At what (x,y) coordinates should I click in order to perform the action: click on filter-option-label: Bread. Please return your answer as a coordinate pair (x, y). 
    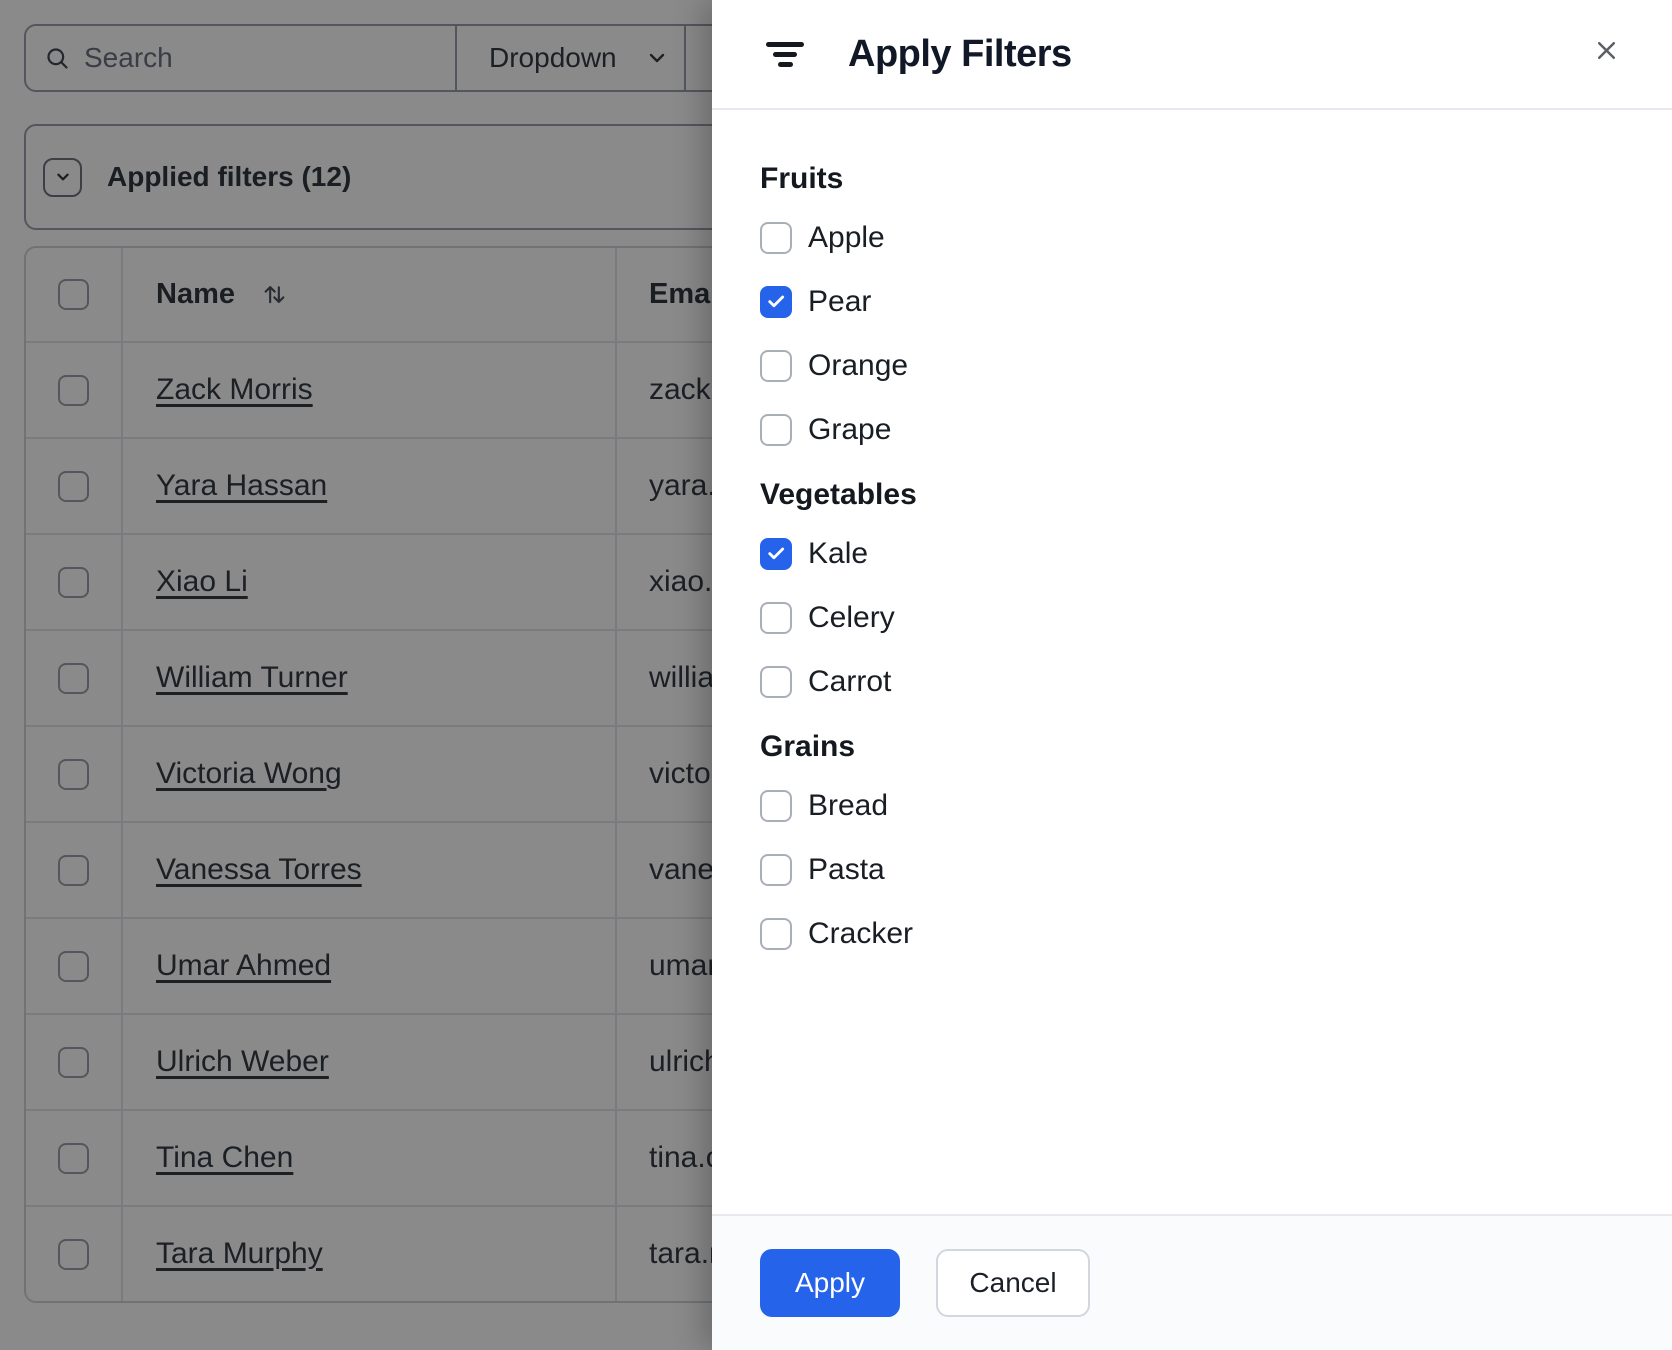
    Looking at the image, I should click on (848, 805).